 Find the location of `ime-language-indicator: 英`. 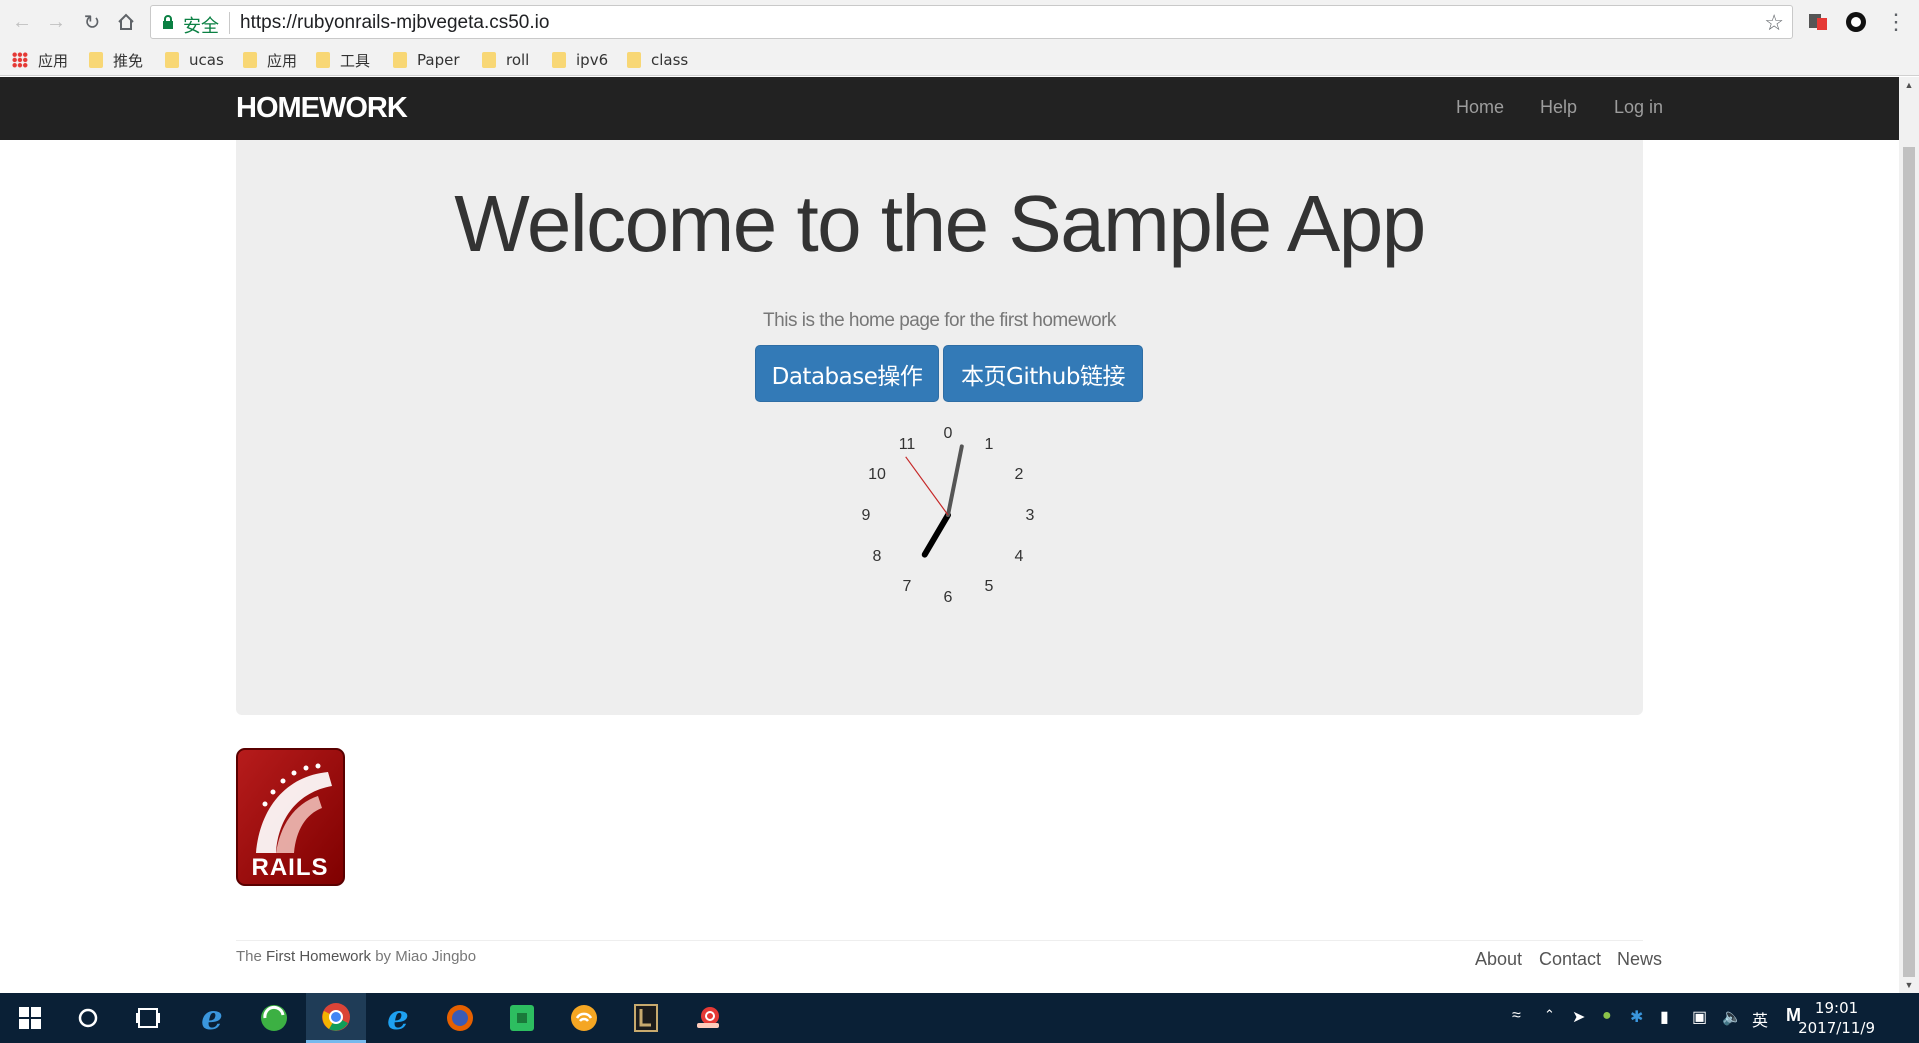

ime-language-indicator: 英 is located at coordinates (1760, 1019).